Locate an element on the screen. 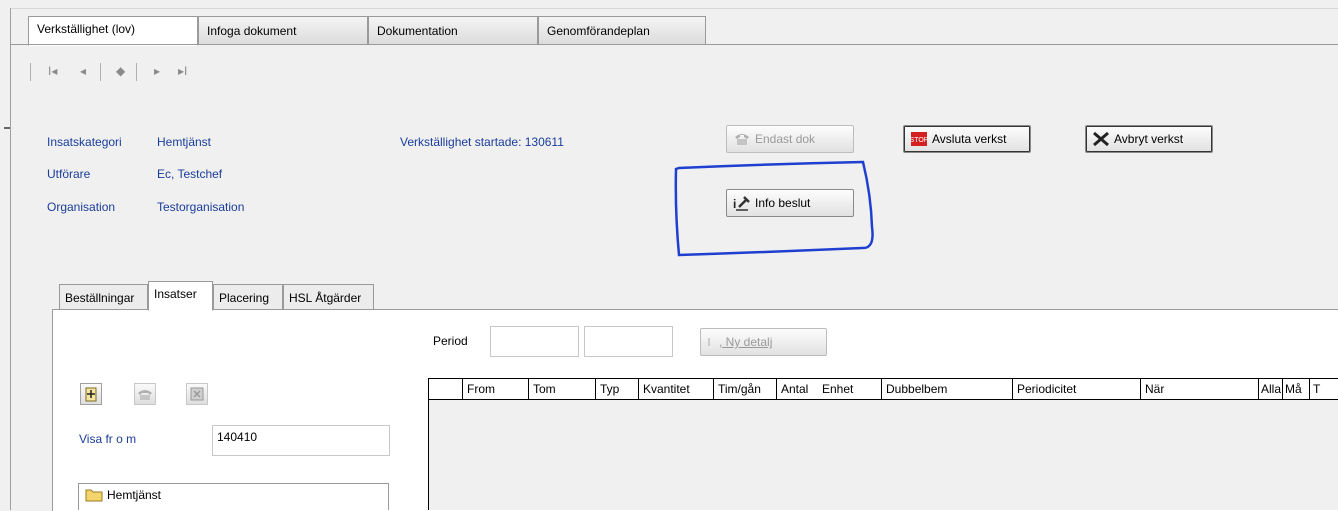 The image size is (1338, 511). grid-col-t: T is located at coordinates (1323, 389).